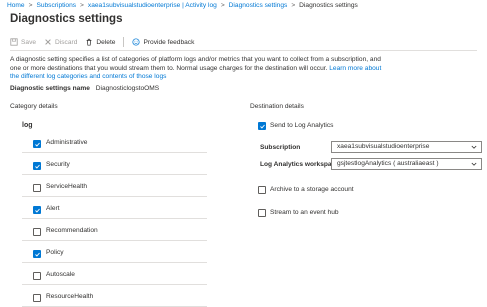  What do you see at coordinates (169, 42) in the screenshot?
I see `feedback-label: Provide feedback` at bounding box center [169, 42].